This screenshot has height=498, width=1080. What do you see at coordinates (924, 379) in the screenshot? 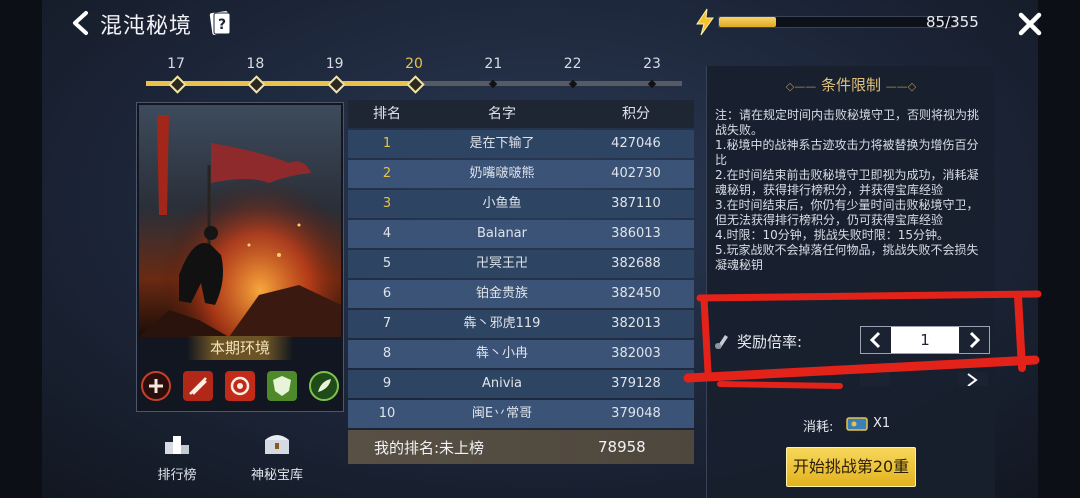
I see `hidden-stepper-fragment` at bounding box center [924, 379].